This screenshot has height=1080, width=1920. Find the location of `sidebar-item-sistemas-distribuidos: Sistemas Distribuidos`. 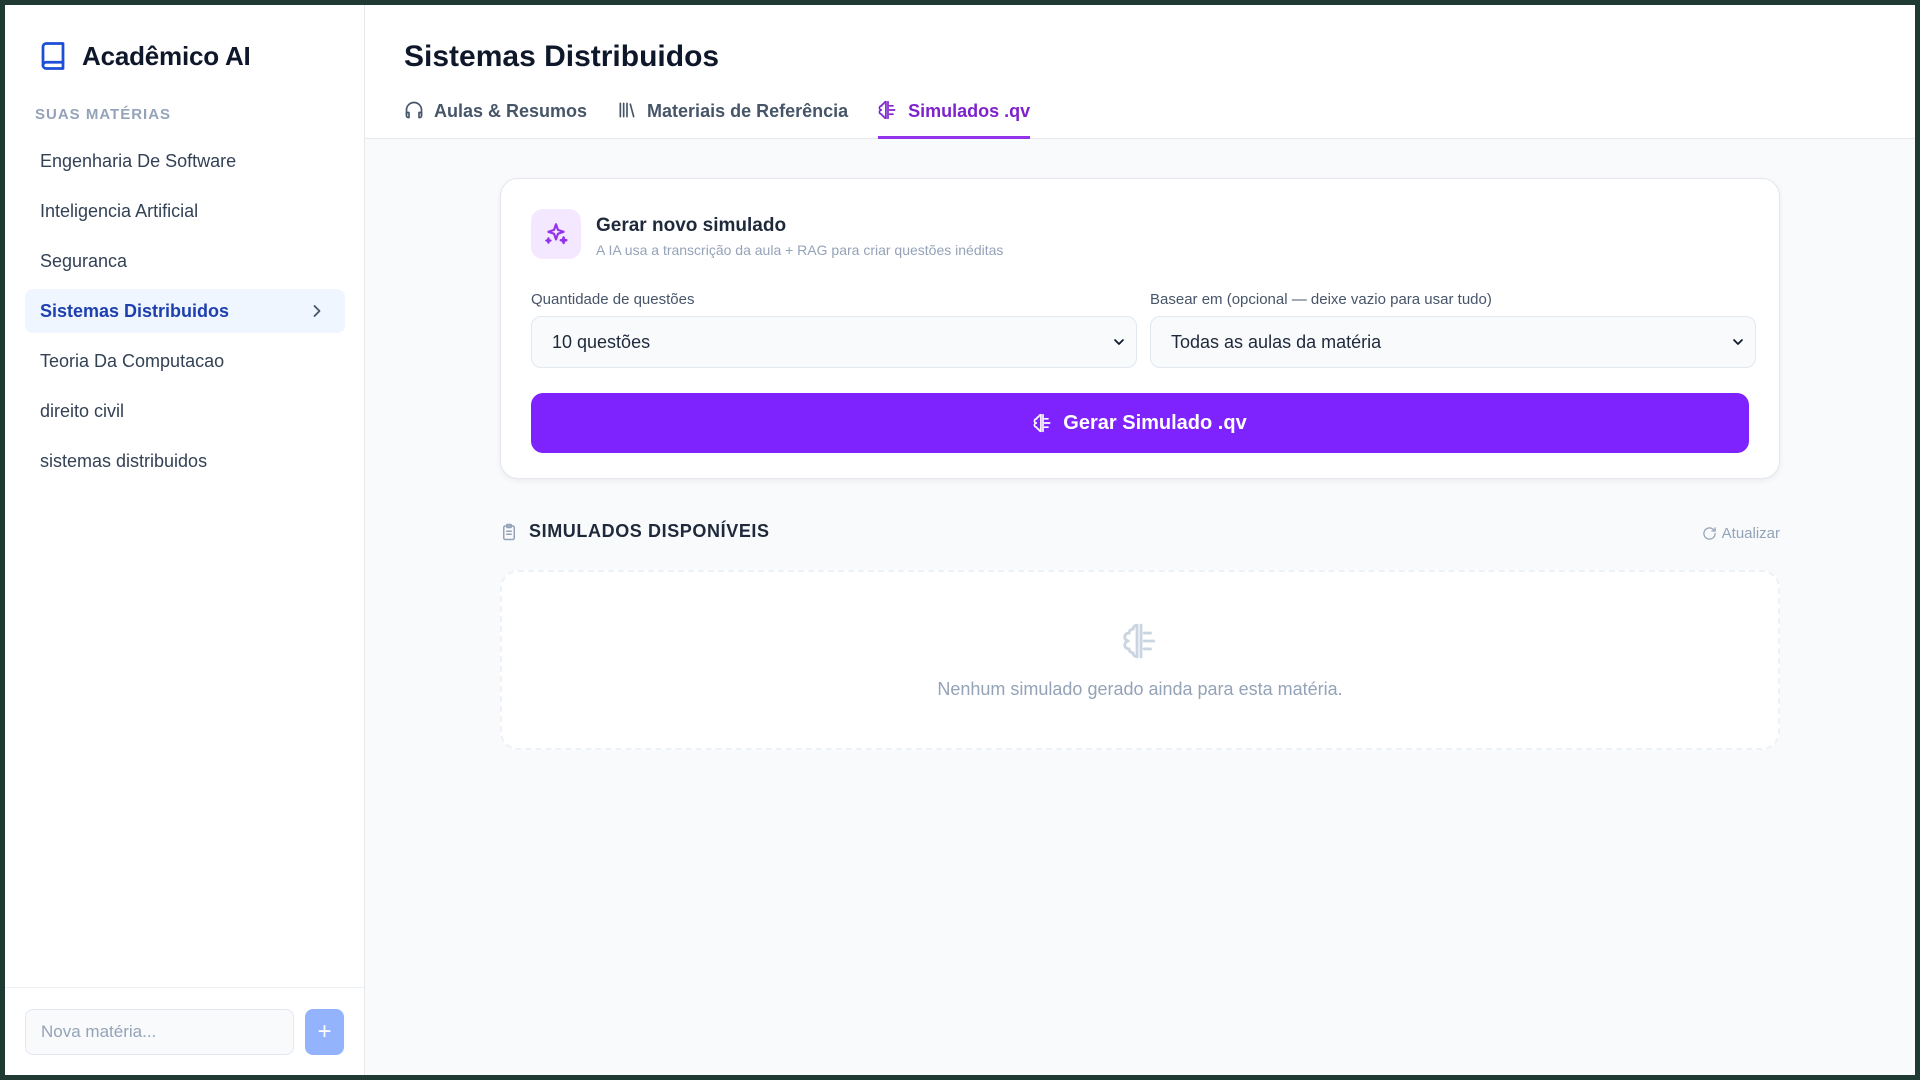

sidebar-item-sistemas-distribuidos: Sistemas Distribuidos is located at coordinates (185, 311).